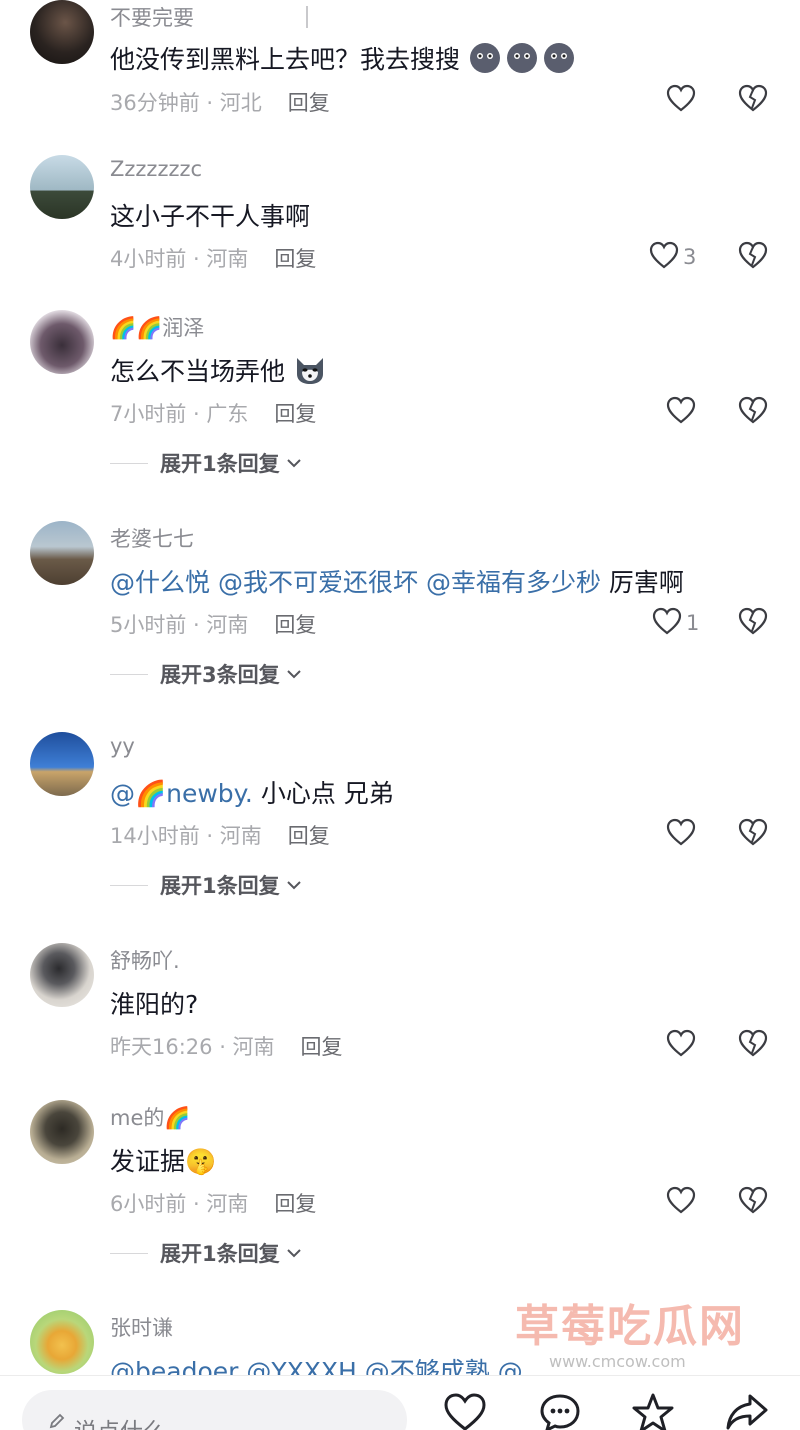  What do you see at coordinates (181, 793) in the screenshot?
I see `mention-link: @🌈newby.` at bounding box center [181, 793].